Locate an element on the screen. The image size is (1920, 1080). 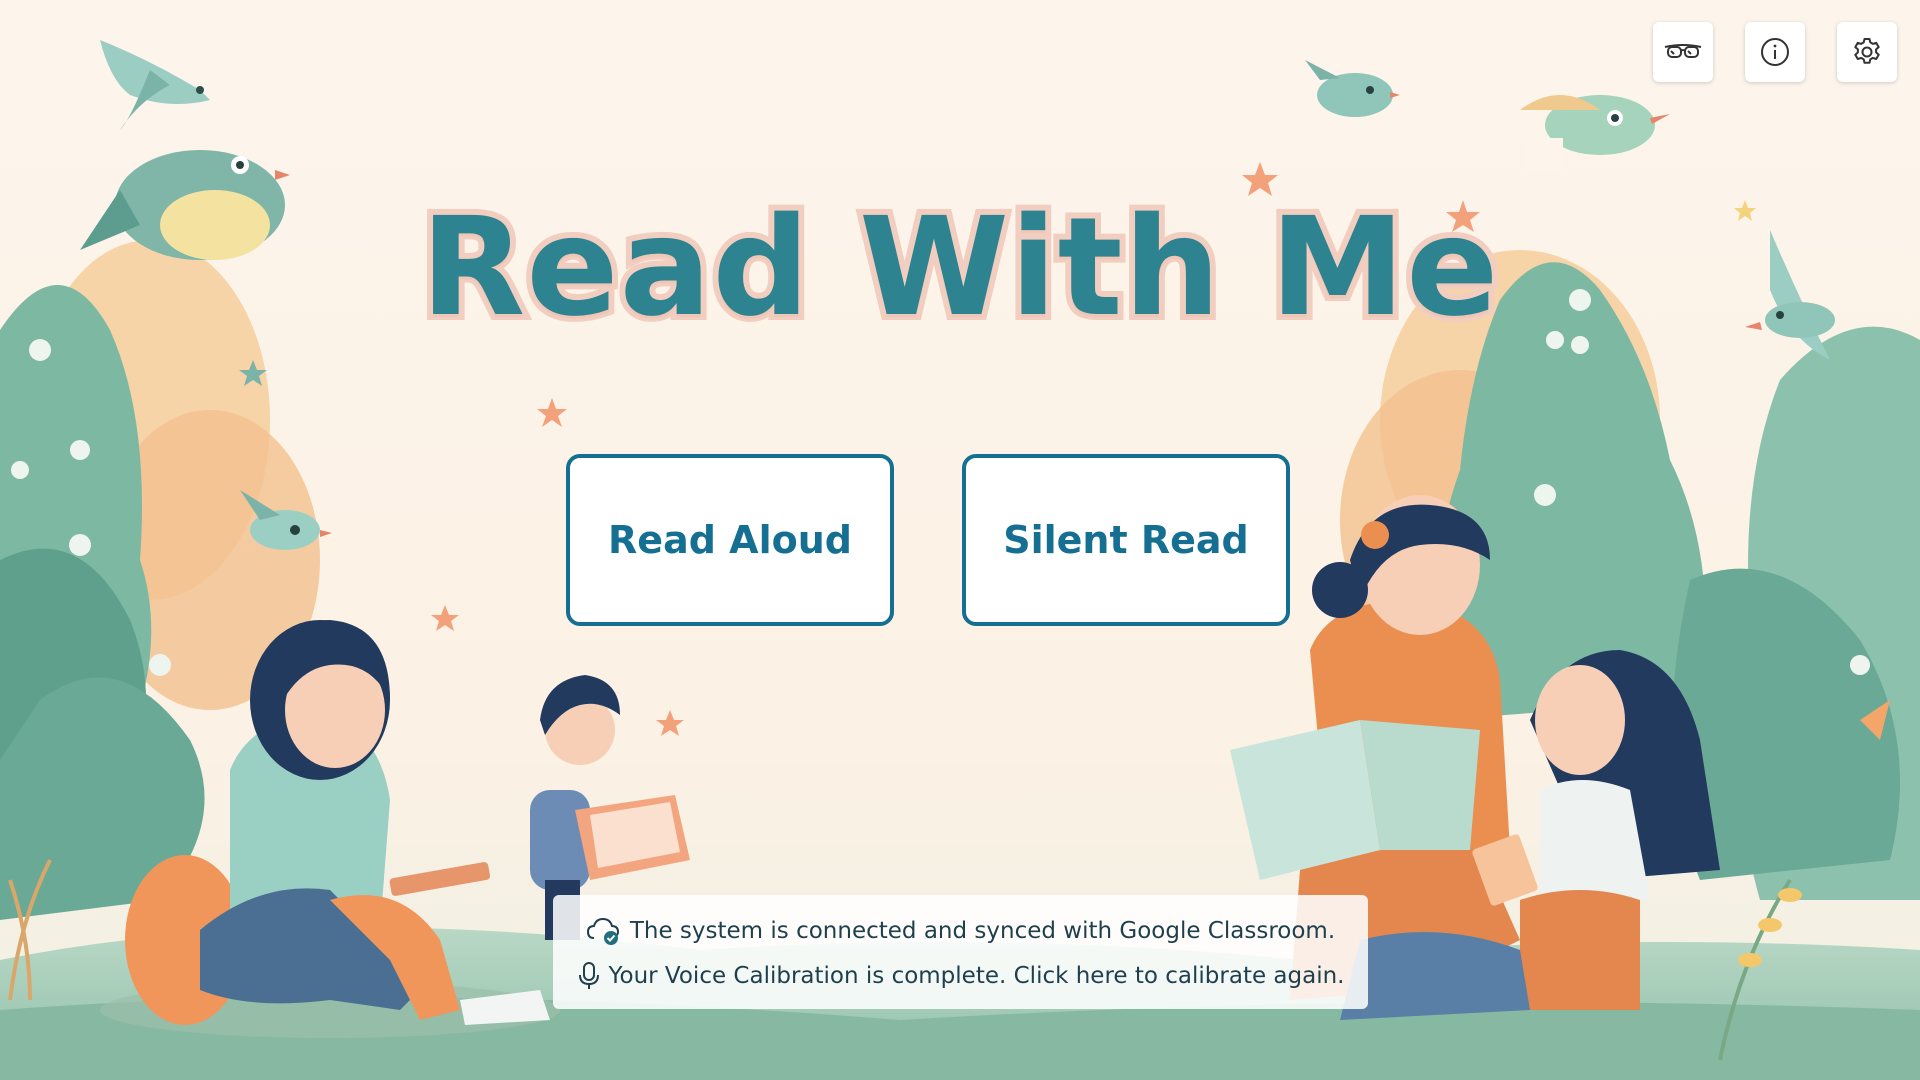
read-aloud-label: Read Aloud is located at coordinates (730, 540).